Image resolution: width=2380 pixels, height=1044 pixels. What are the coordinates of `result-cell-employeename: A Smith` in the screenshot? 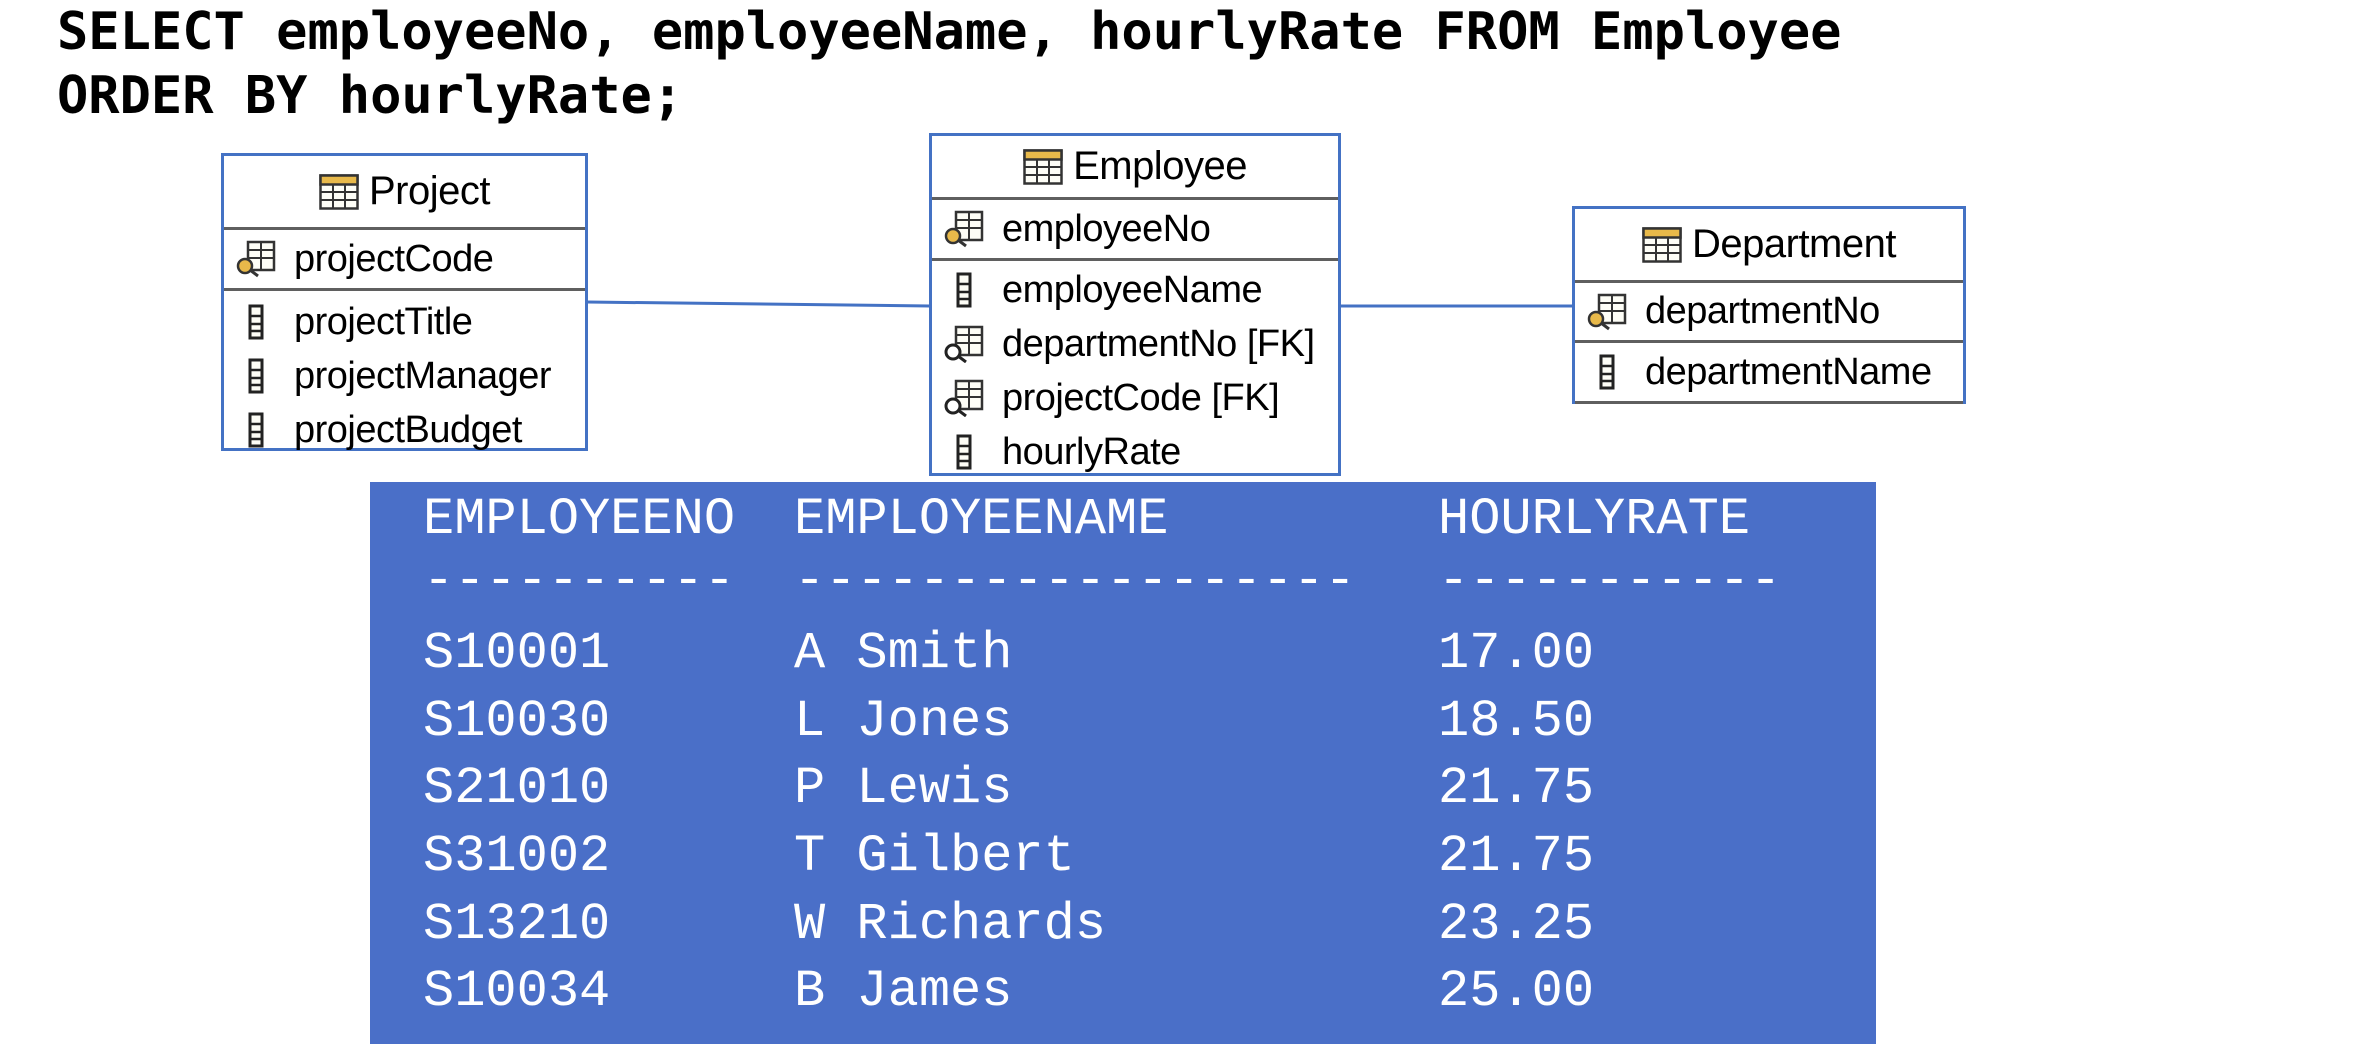 It's located at (903, 653).